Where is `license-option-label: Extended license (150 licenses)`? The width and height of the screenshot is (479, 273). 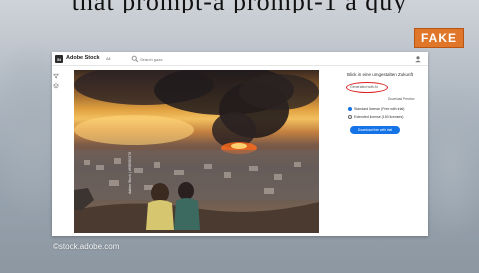 license-option-label: Extended license (150 licenses) is located at coordinates (379, 117).